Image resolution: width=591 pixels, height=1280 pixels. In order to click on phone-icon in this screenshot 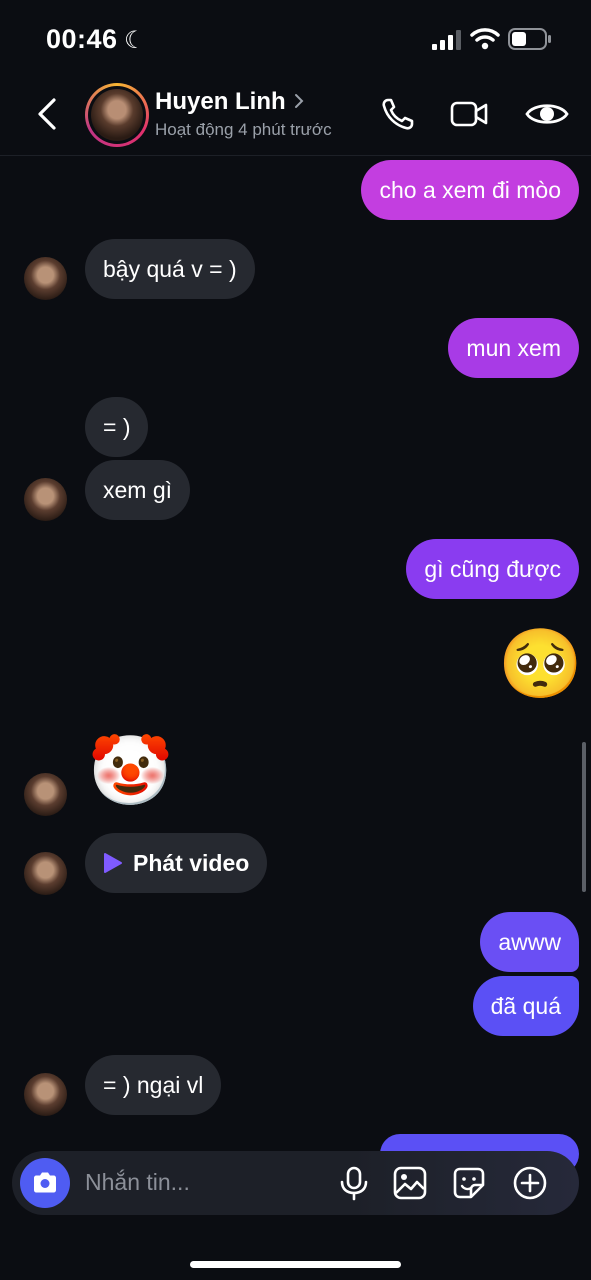, I will do `click(398, 114)`.